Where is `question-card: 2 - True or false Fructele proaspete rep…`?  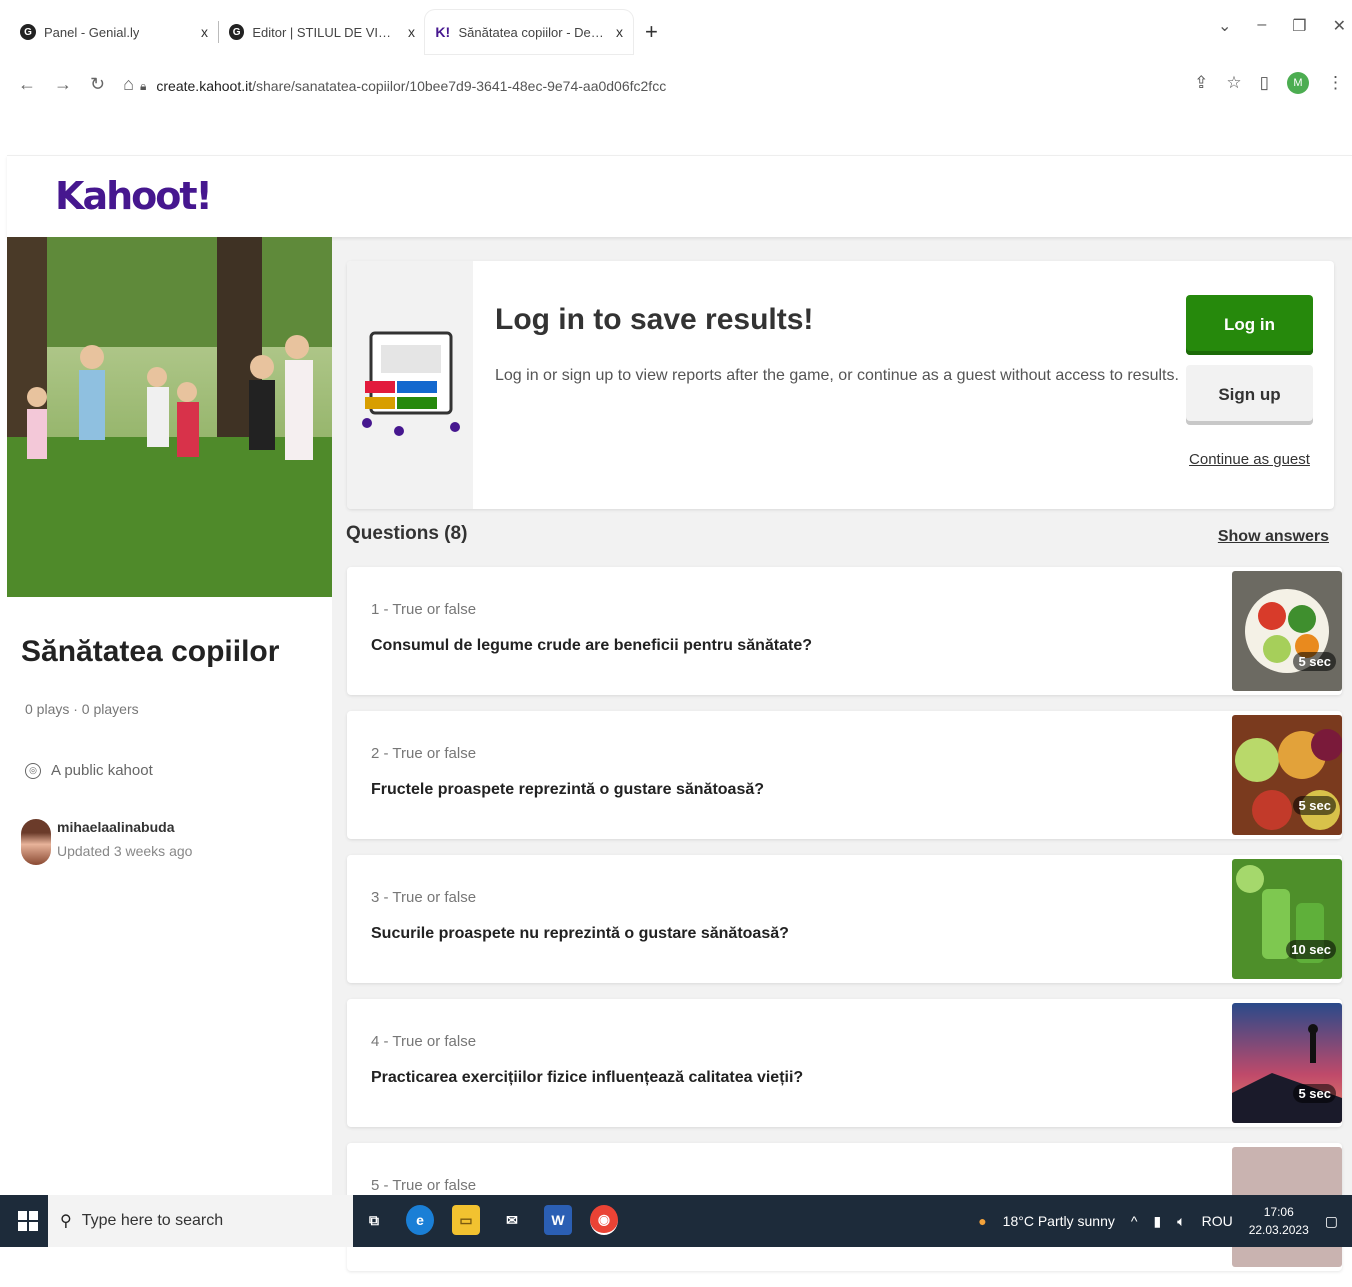 question-card: 2 - True or false Fructele proaspete rep… is located at coordinates (844, 775).